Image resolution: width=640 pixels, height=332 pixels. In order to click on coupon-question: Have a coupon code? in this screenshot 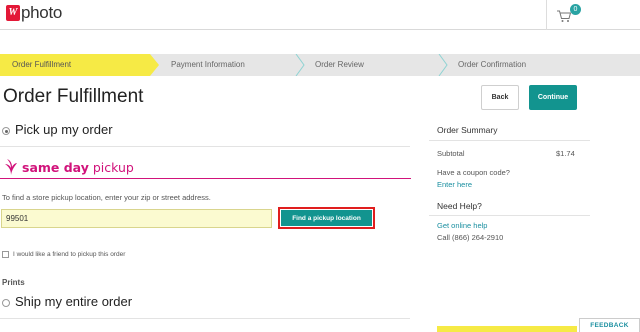, I will do `click(473, 172)`.